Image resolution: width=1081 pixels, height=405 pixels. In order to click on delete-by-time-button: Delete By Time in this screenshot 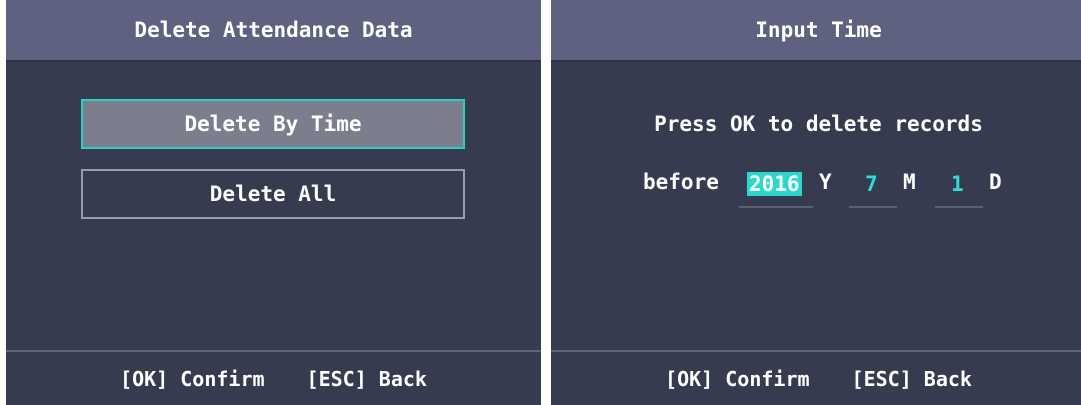, I will do `click(273, 124)`.